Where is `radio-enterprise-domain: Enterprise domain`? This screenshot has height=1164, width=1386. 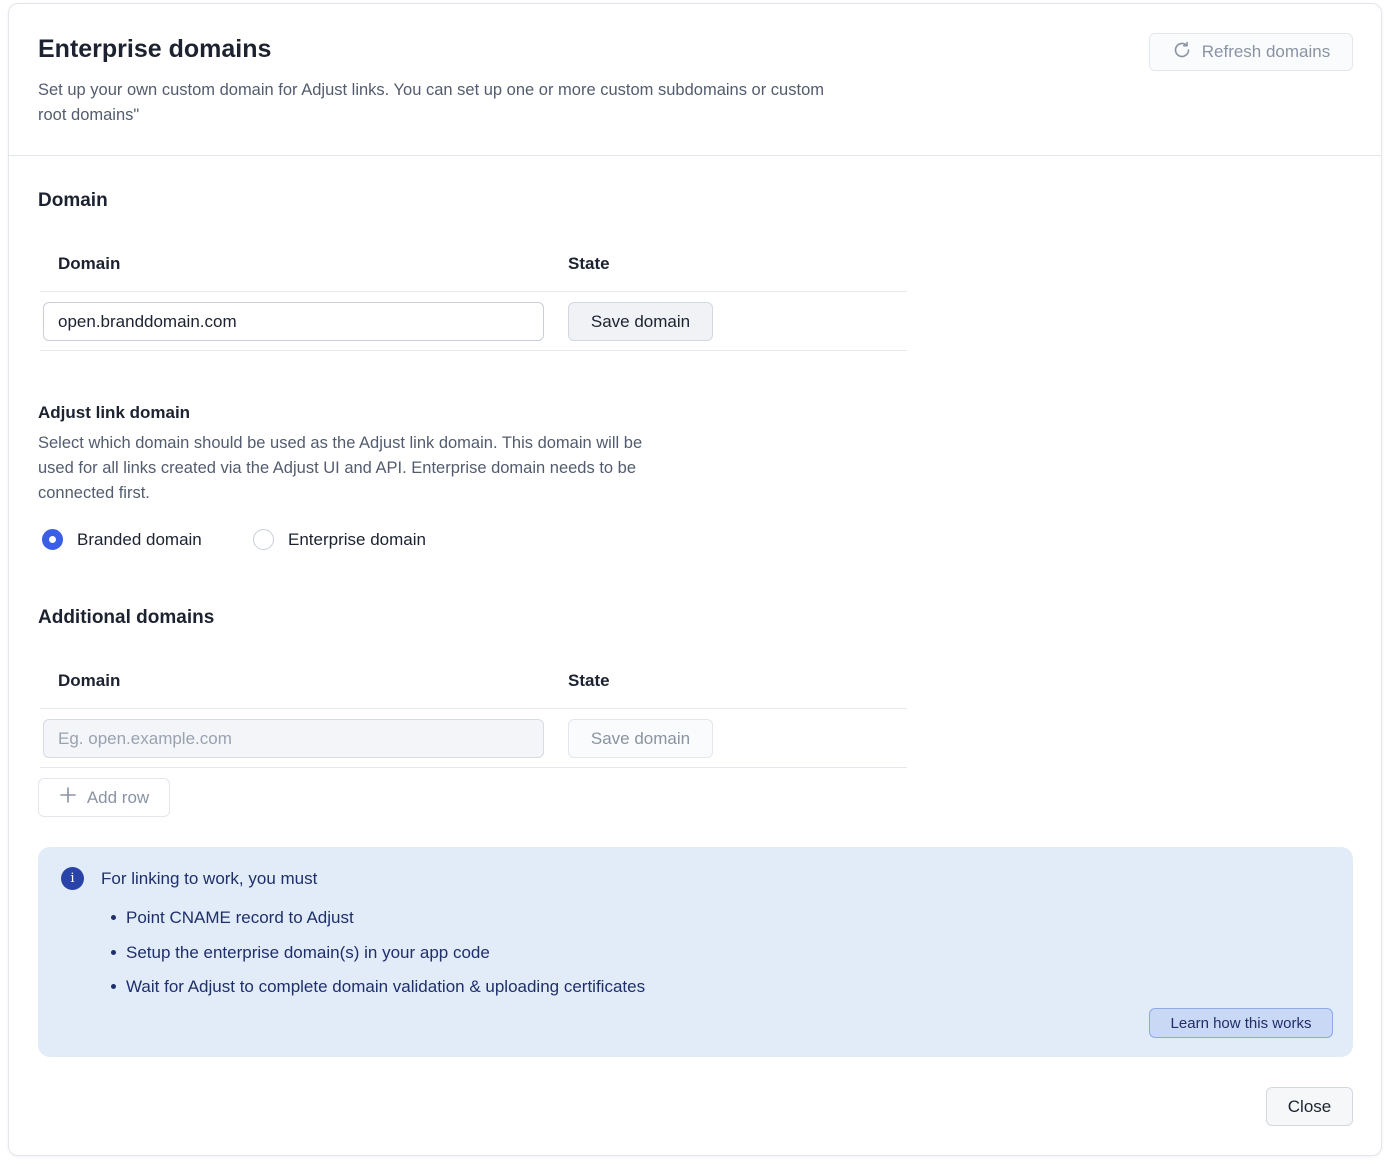 radio-enterprise-domain: Enterprise domain is located at coordinates (339, 539).